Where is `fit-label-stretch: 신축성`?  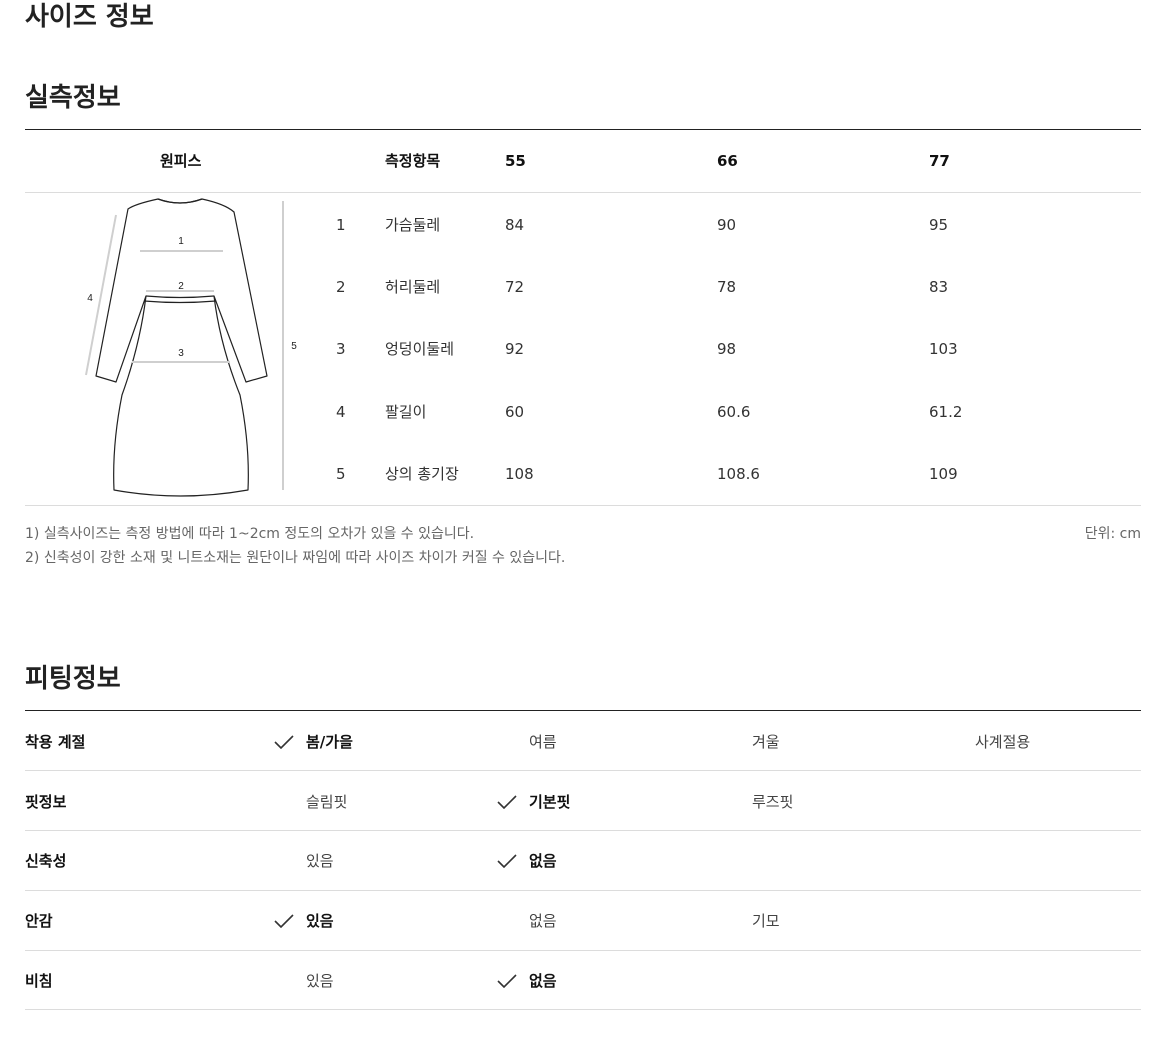
fit-label-stretch: 신축성 is located at coordinates (46, 861).